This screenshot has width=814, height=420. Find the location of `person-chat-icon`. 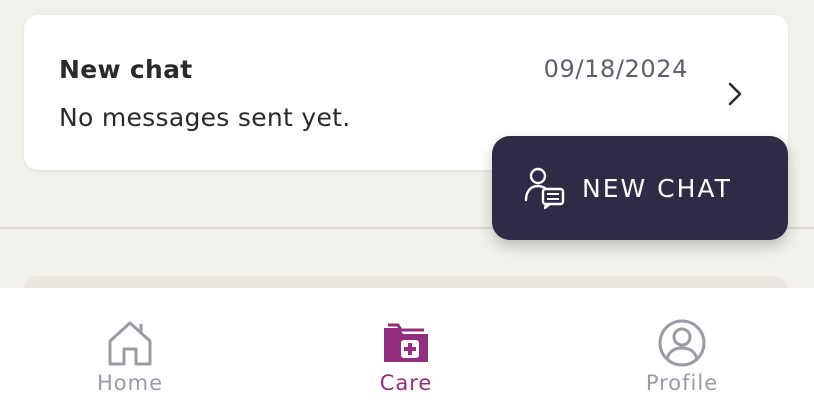

person-chat-icon is located at coordinates (544, 188).